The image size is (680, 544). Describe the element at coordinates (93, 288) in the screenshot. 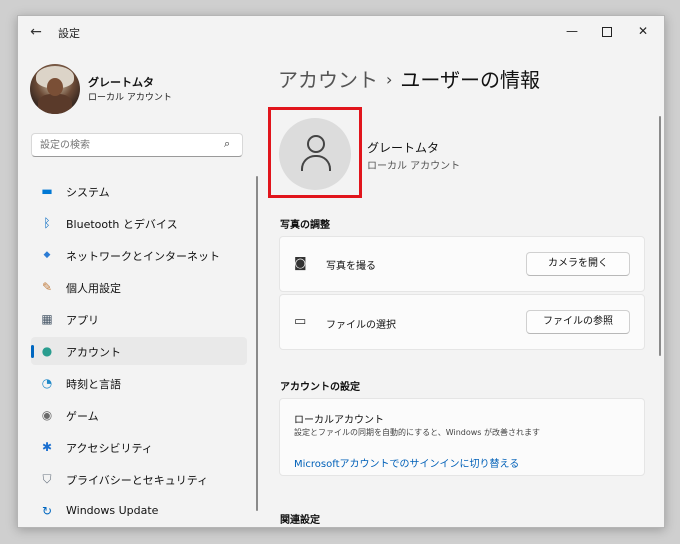

I see `sidebar-item-label: 個人用設定` at that location.